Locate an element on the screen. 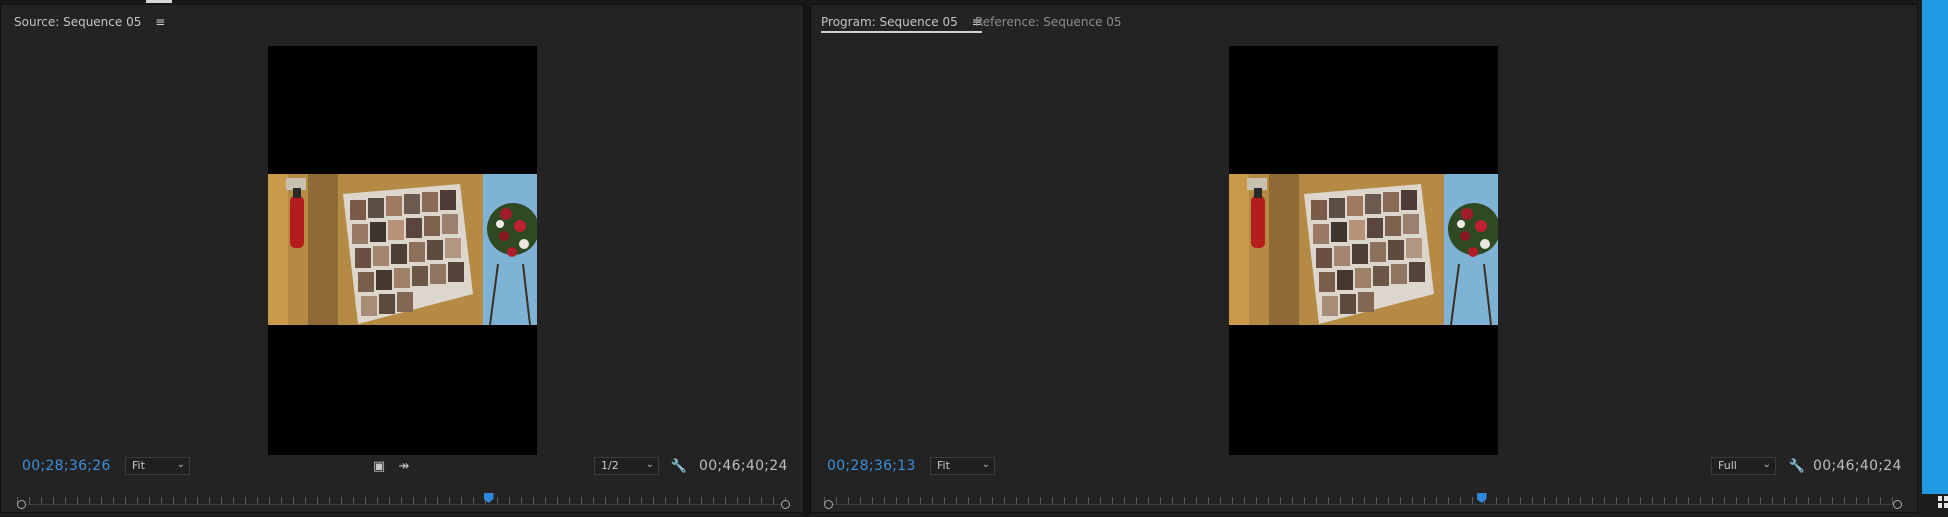  program-resolution-dropdown: Full ⌄ is located at coordinates (1743, 466).